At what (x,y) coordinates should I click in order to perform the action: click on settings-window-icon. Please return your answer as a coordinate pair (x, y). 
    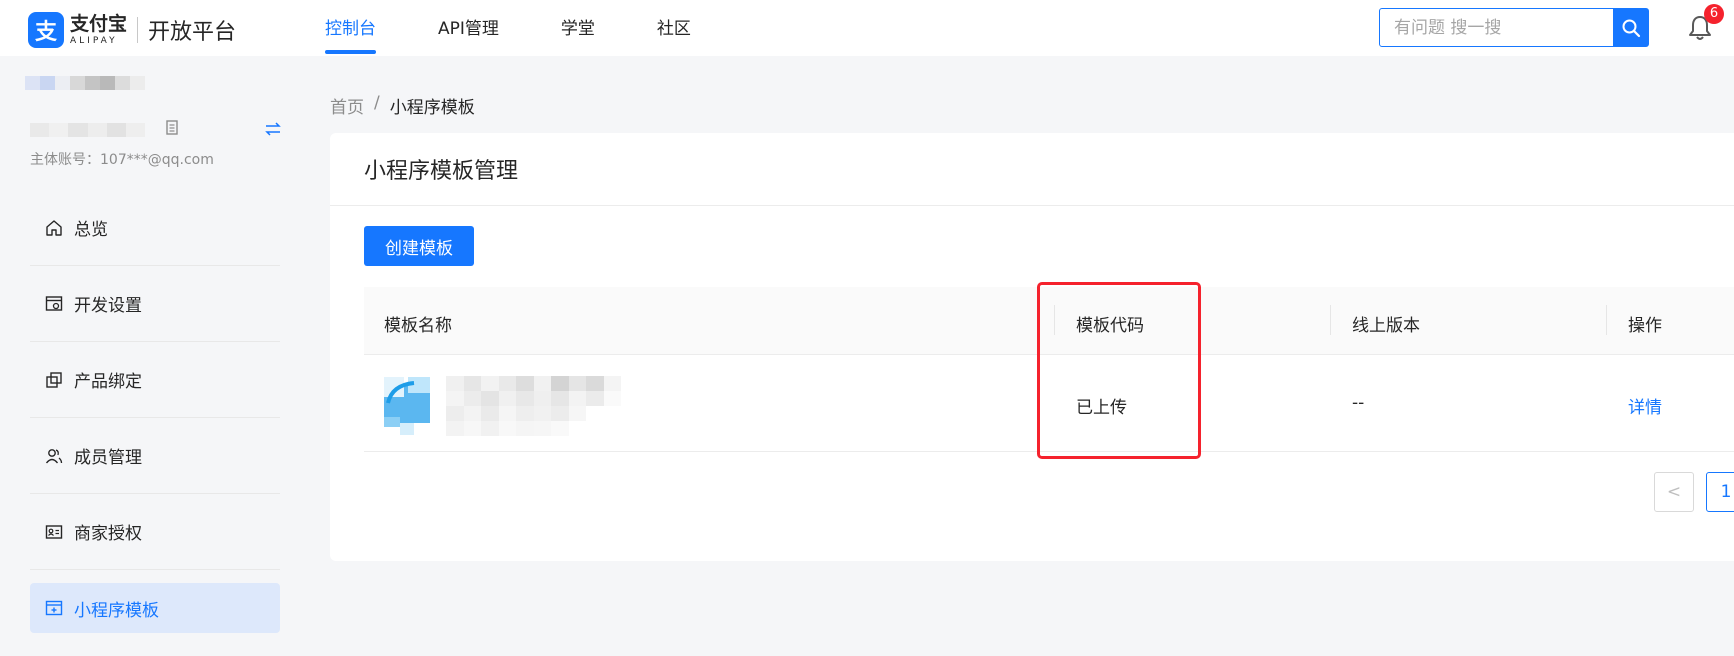
    Looking at the image, I should click on (54, 304).